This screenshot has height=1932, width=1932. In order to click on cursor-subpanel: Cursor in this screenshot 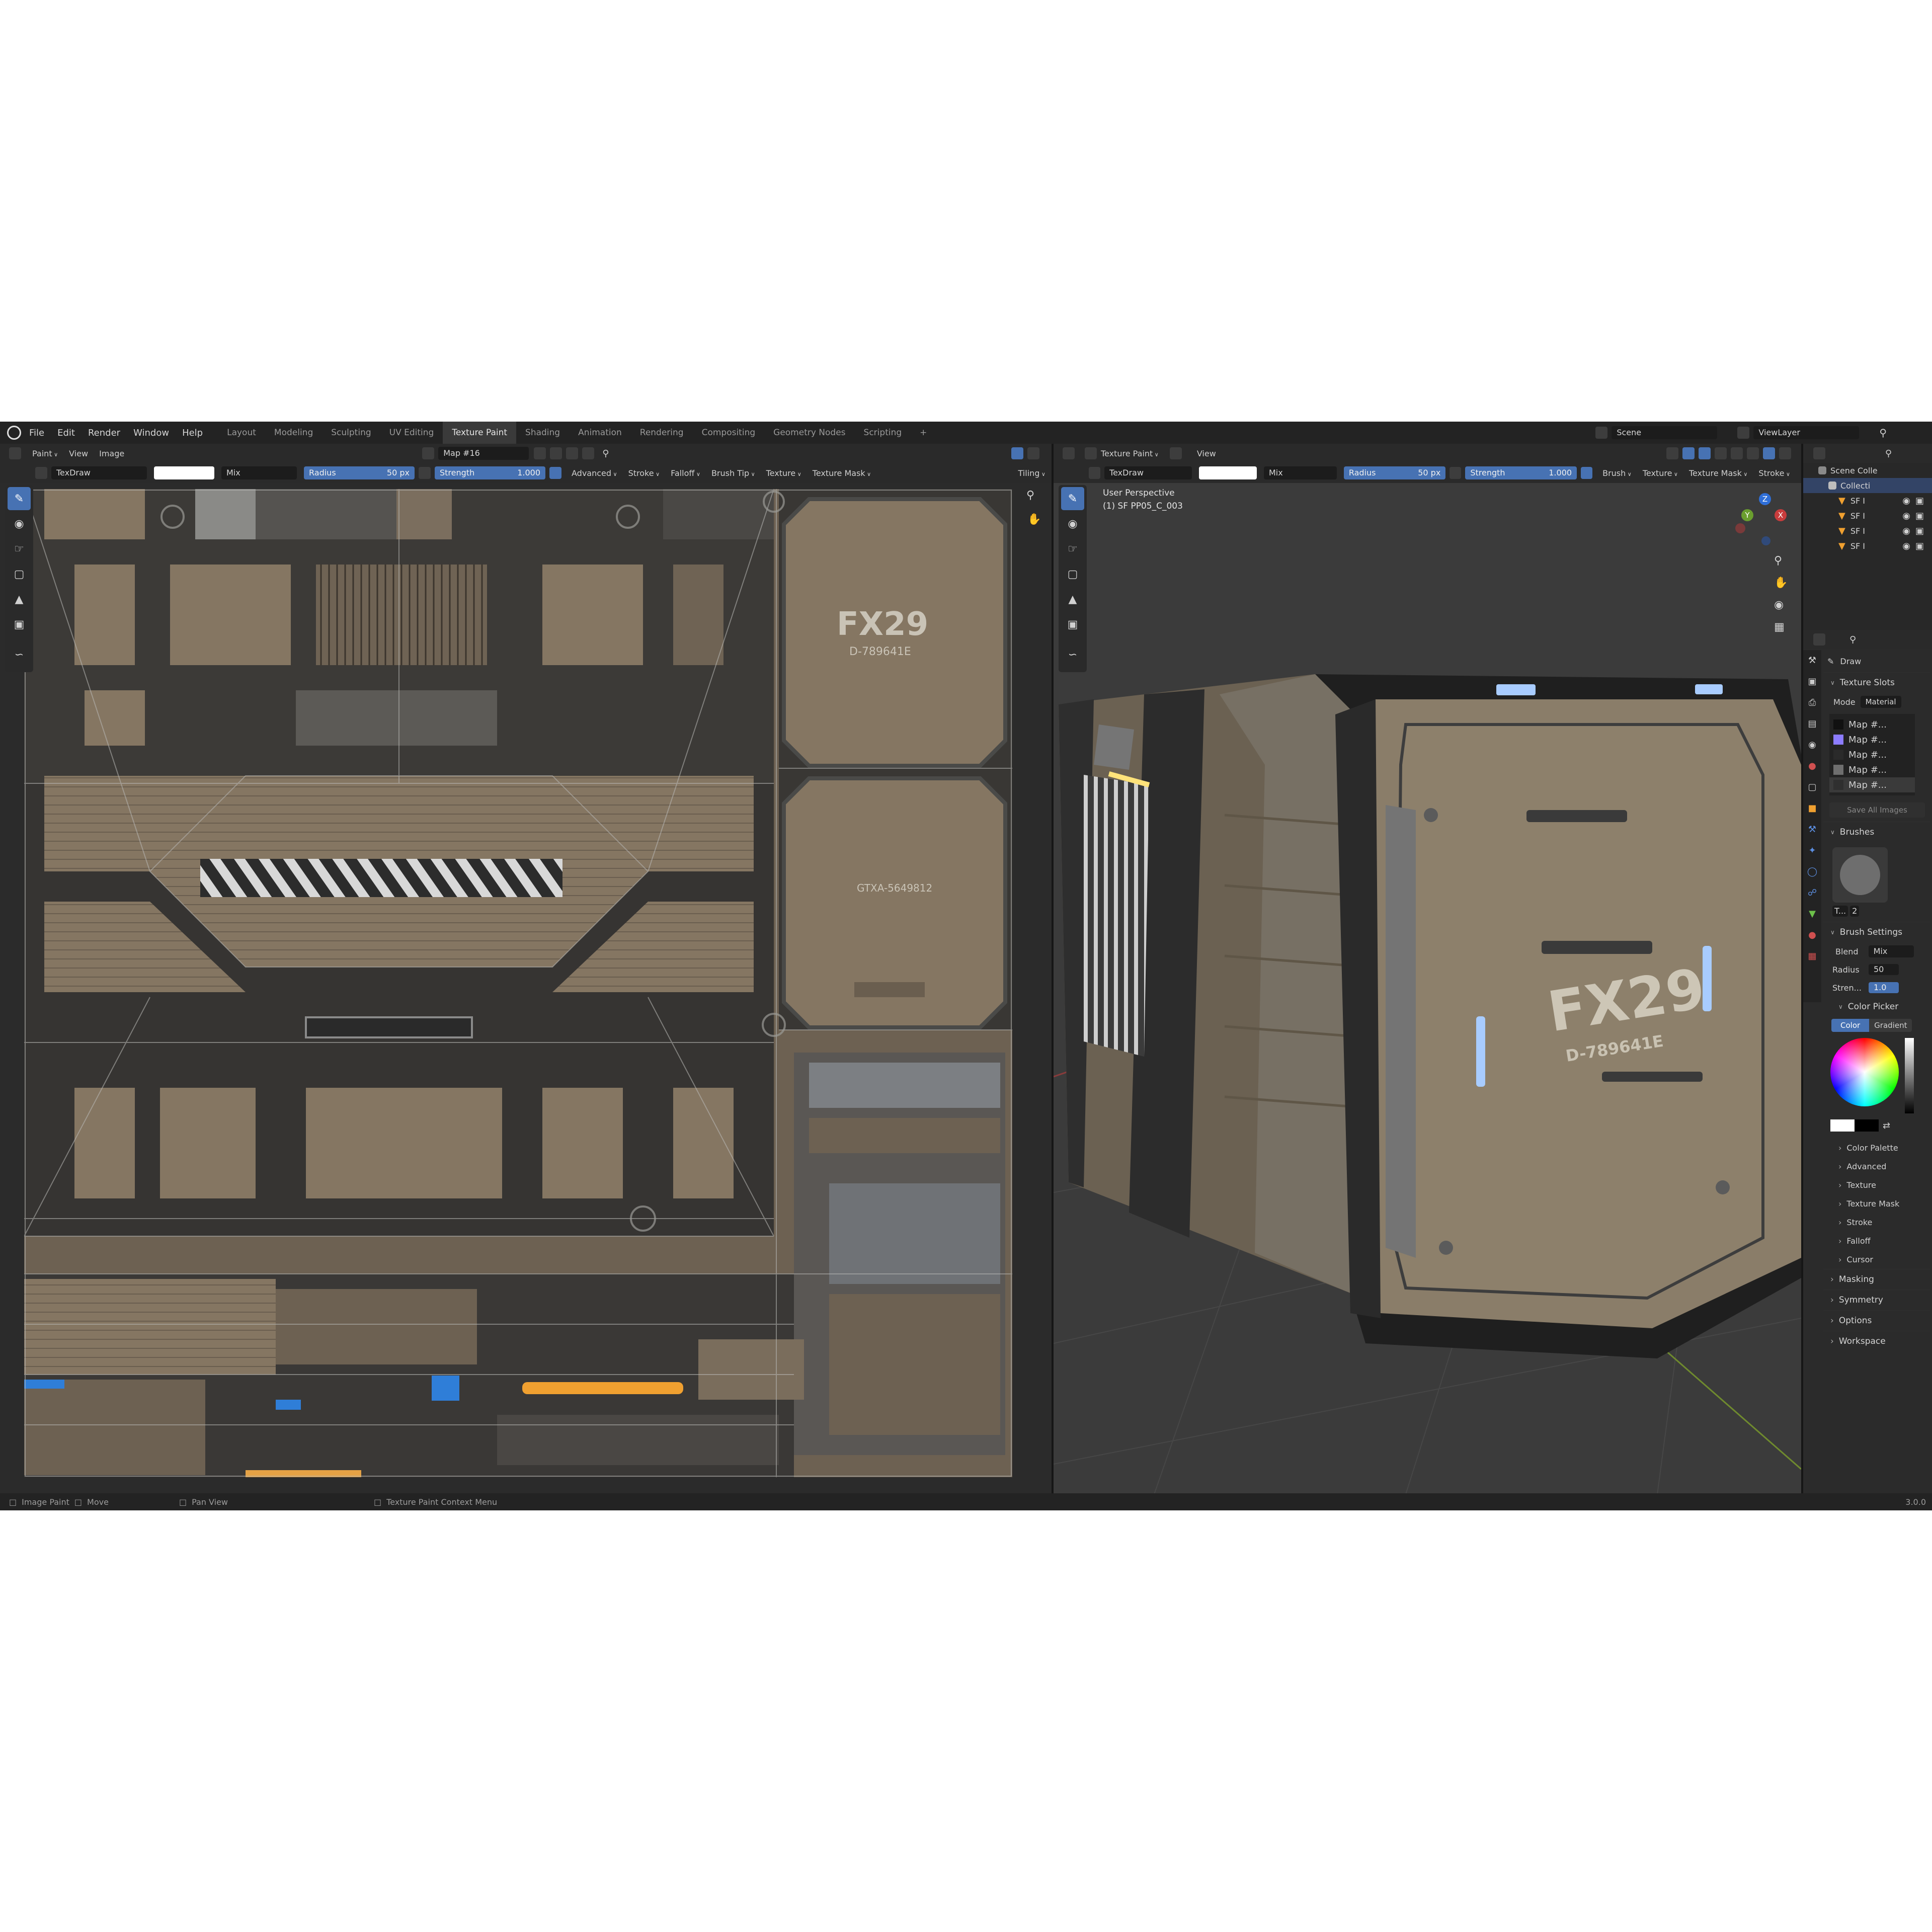, I will do `click(1876, 1260)`.